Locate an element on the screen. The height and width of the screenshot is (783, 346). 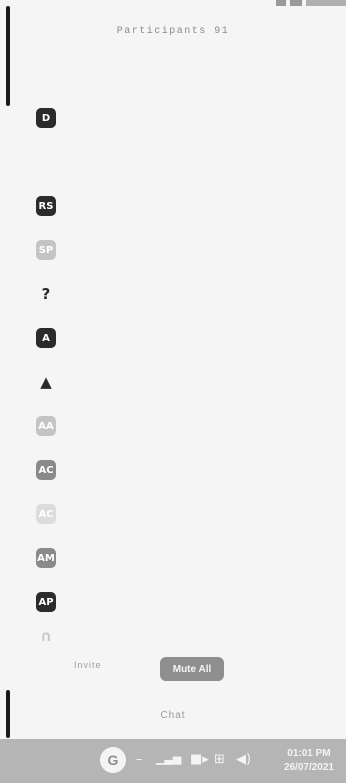
participant-row: ▲ is located at coordinates (186, 382).